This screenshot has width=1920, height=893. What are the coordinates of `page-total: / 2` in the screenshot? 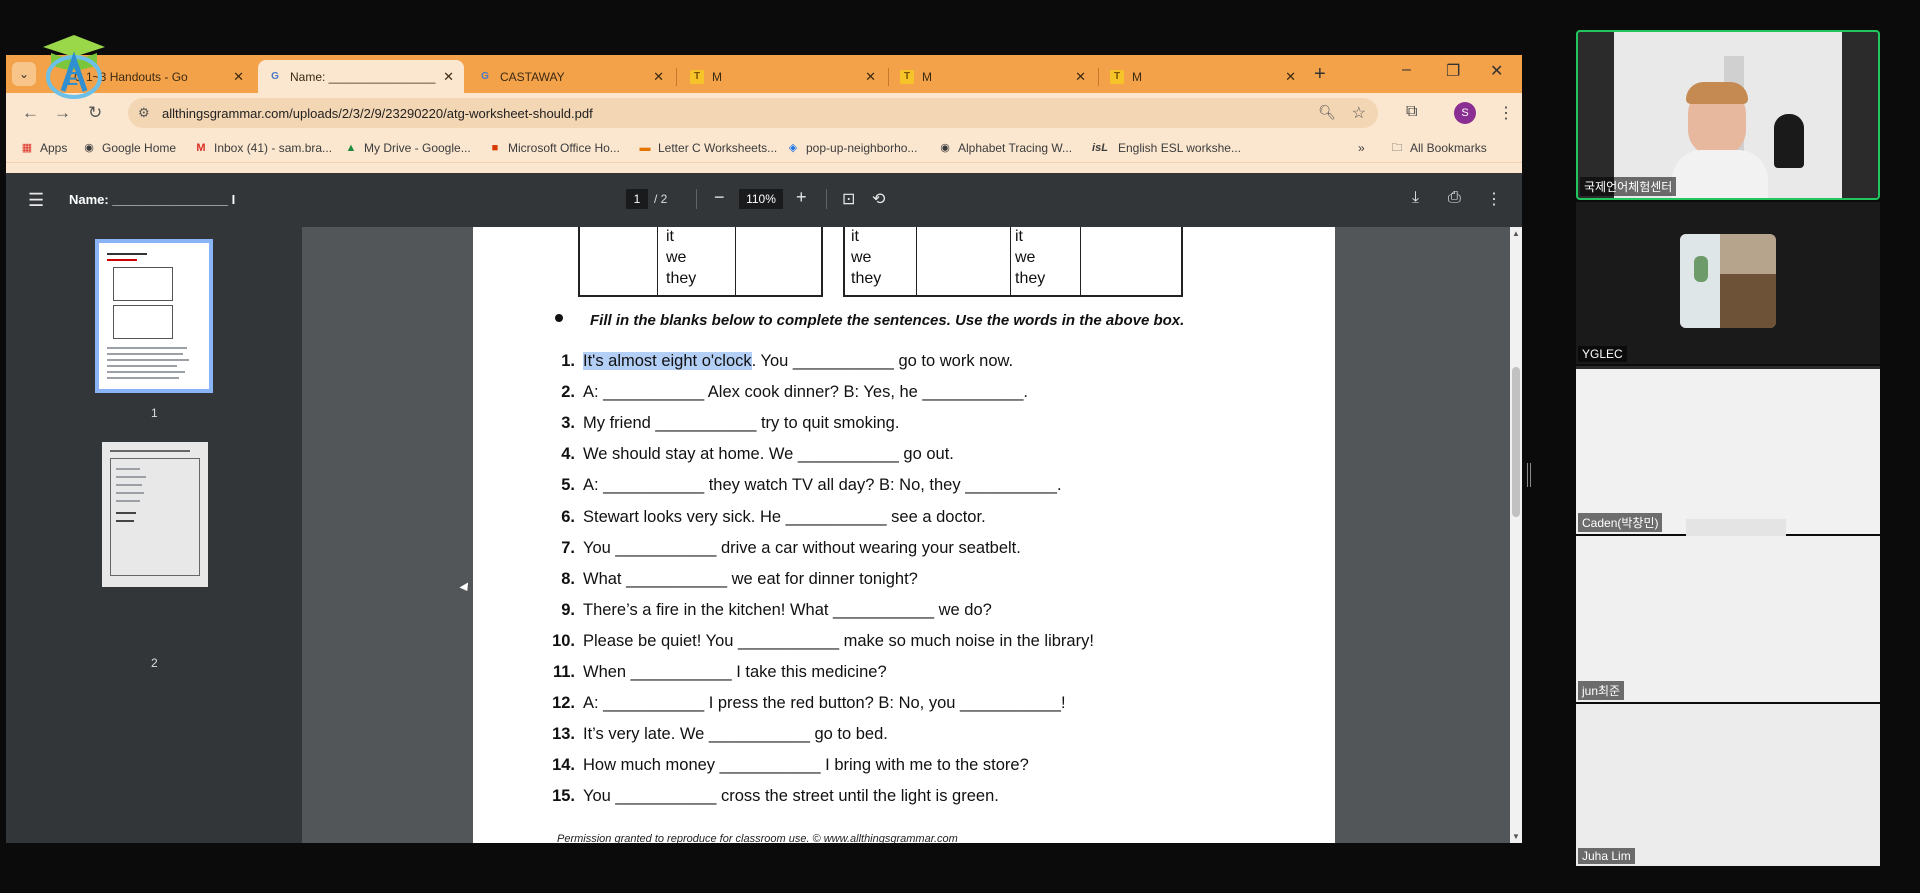 It's located at (661, 199).